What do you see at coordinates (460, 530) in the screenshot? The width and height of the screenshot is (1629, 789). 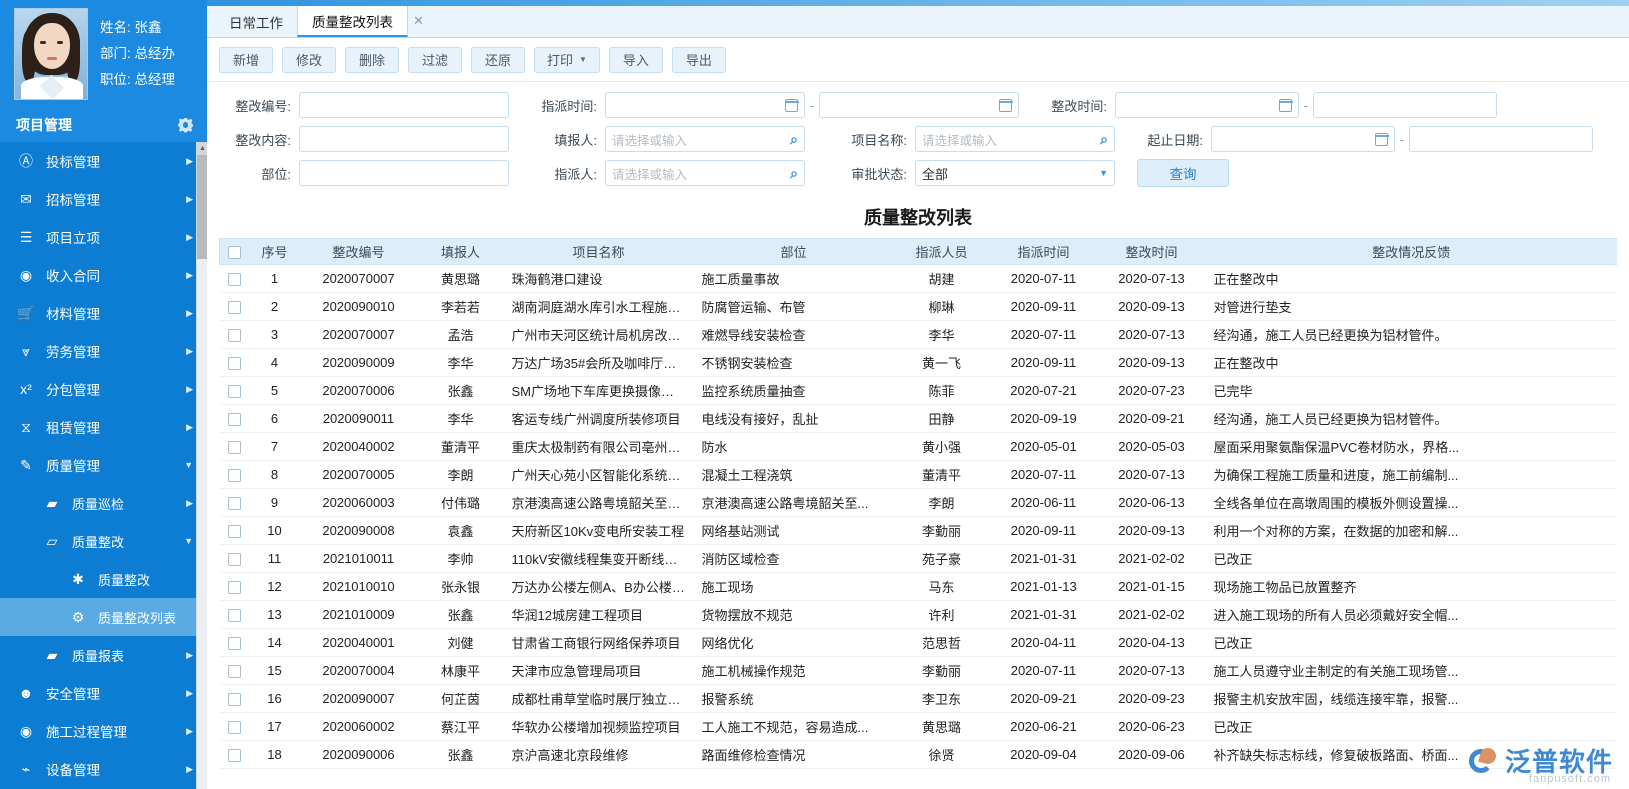 I see `cell-reporter: 袁鑫` at bounding box center [460, 530].